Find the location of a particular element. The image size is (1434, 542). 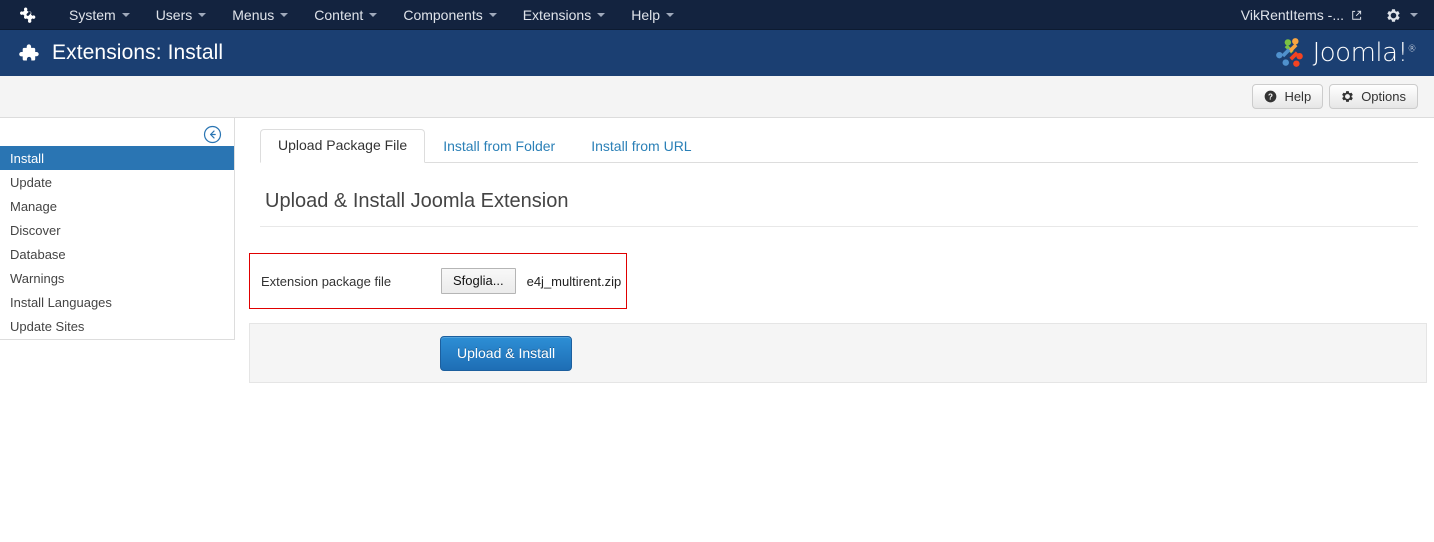

topnav-item-extensions: Extensions is located at coordinates (564, 15).